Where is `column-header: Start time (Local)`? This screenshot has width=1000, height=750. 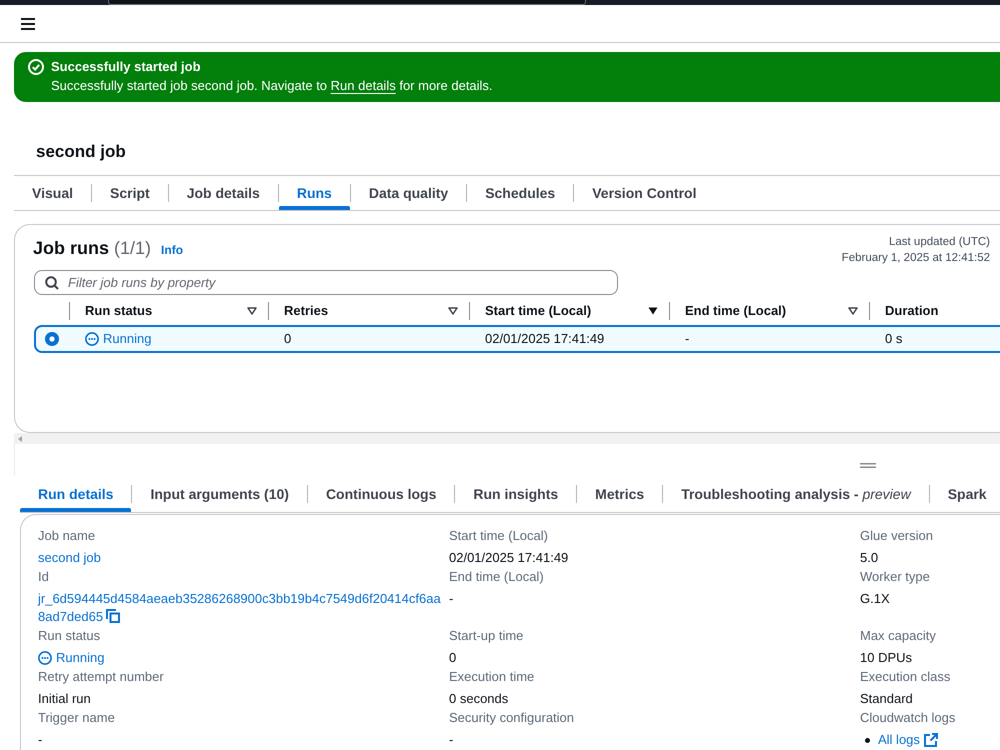 column-header: Start time (Local) is located at coordinates (569, 311).